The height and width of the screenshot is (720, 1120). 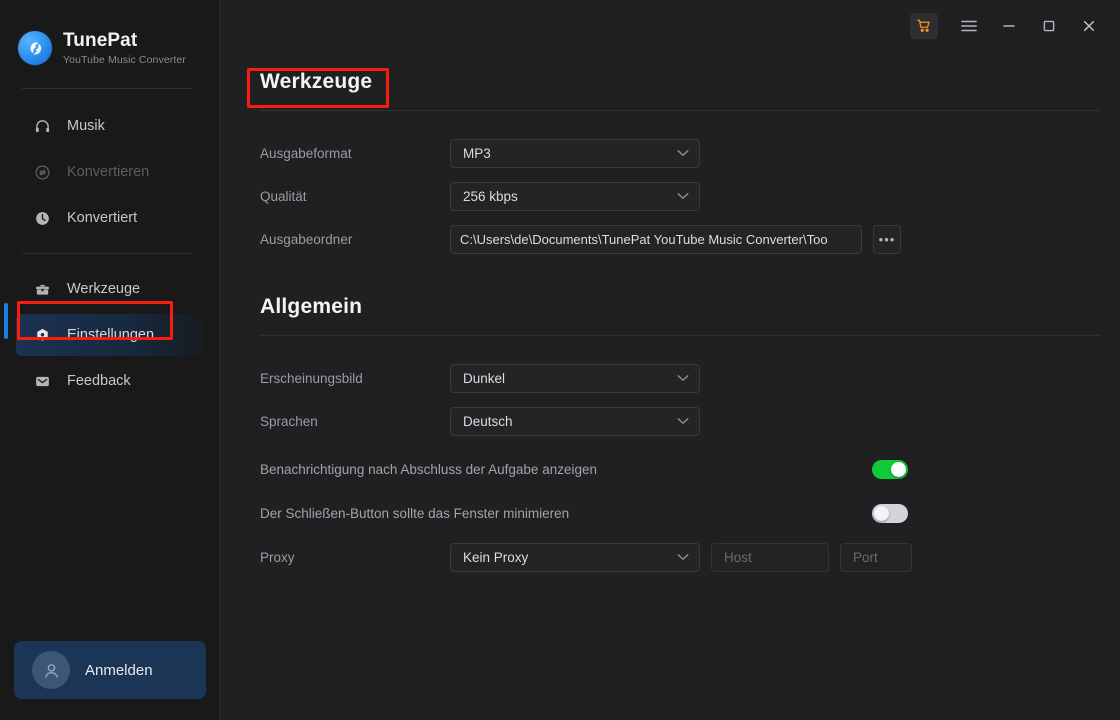 What do you see at coordinates (42, 289) in the screenshot?
I see `toolbox-icon` at bounding box center [42, 289].